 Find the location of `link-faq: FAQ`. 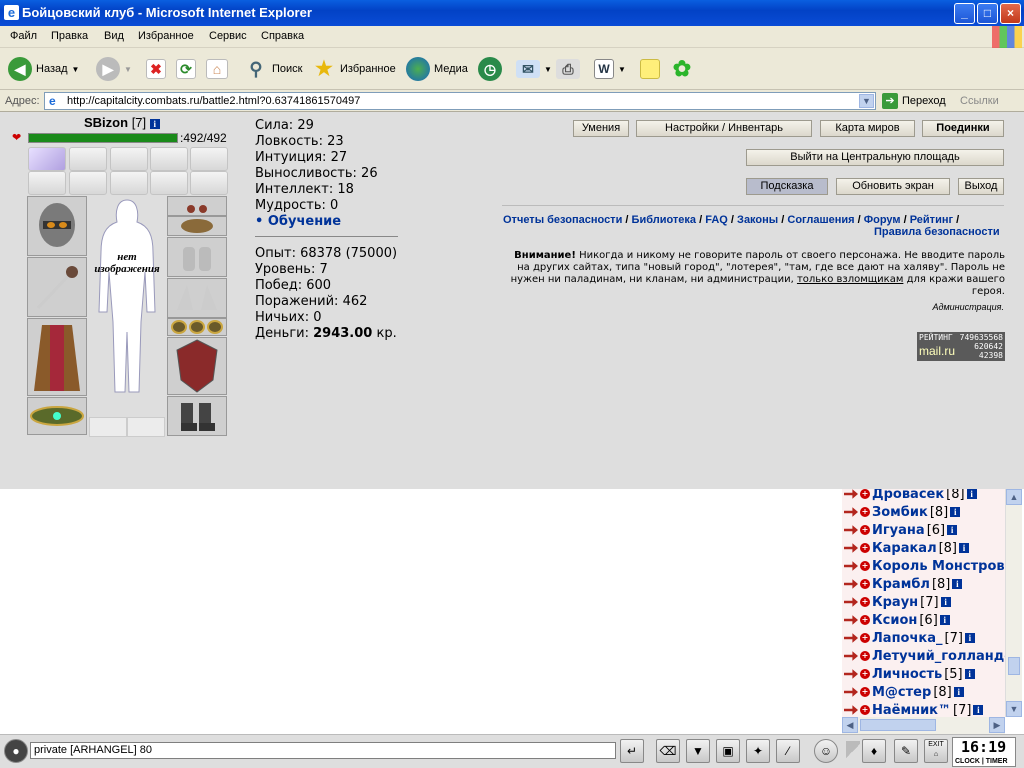

link-faq: FAQ is located at coordinates (716, 220).